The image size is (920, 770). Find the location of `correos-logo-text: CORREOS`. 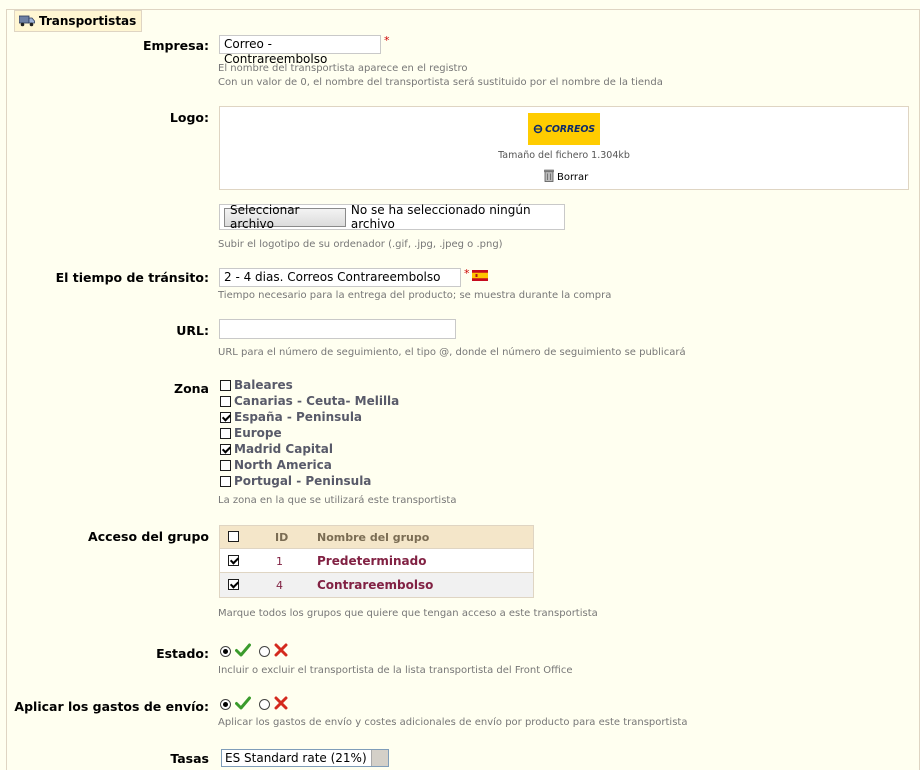

correos-logo-text: CORREOS is located at coordinates (570, 129).